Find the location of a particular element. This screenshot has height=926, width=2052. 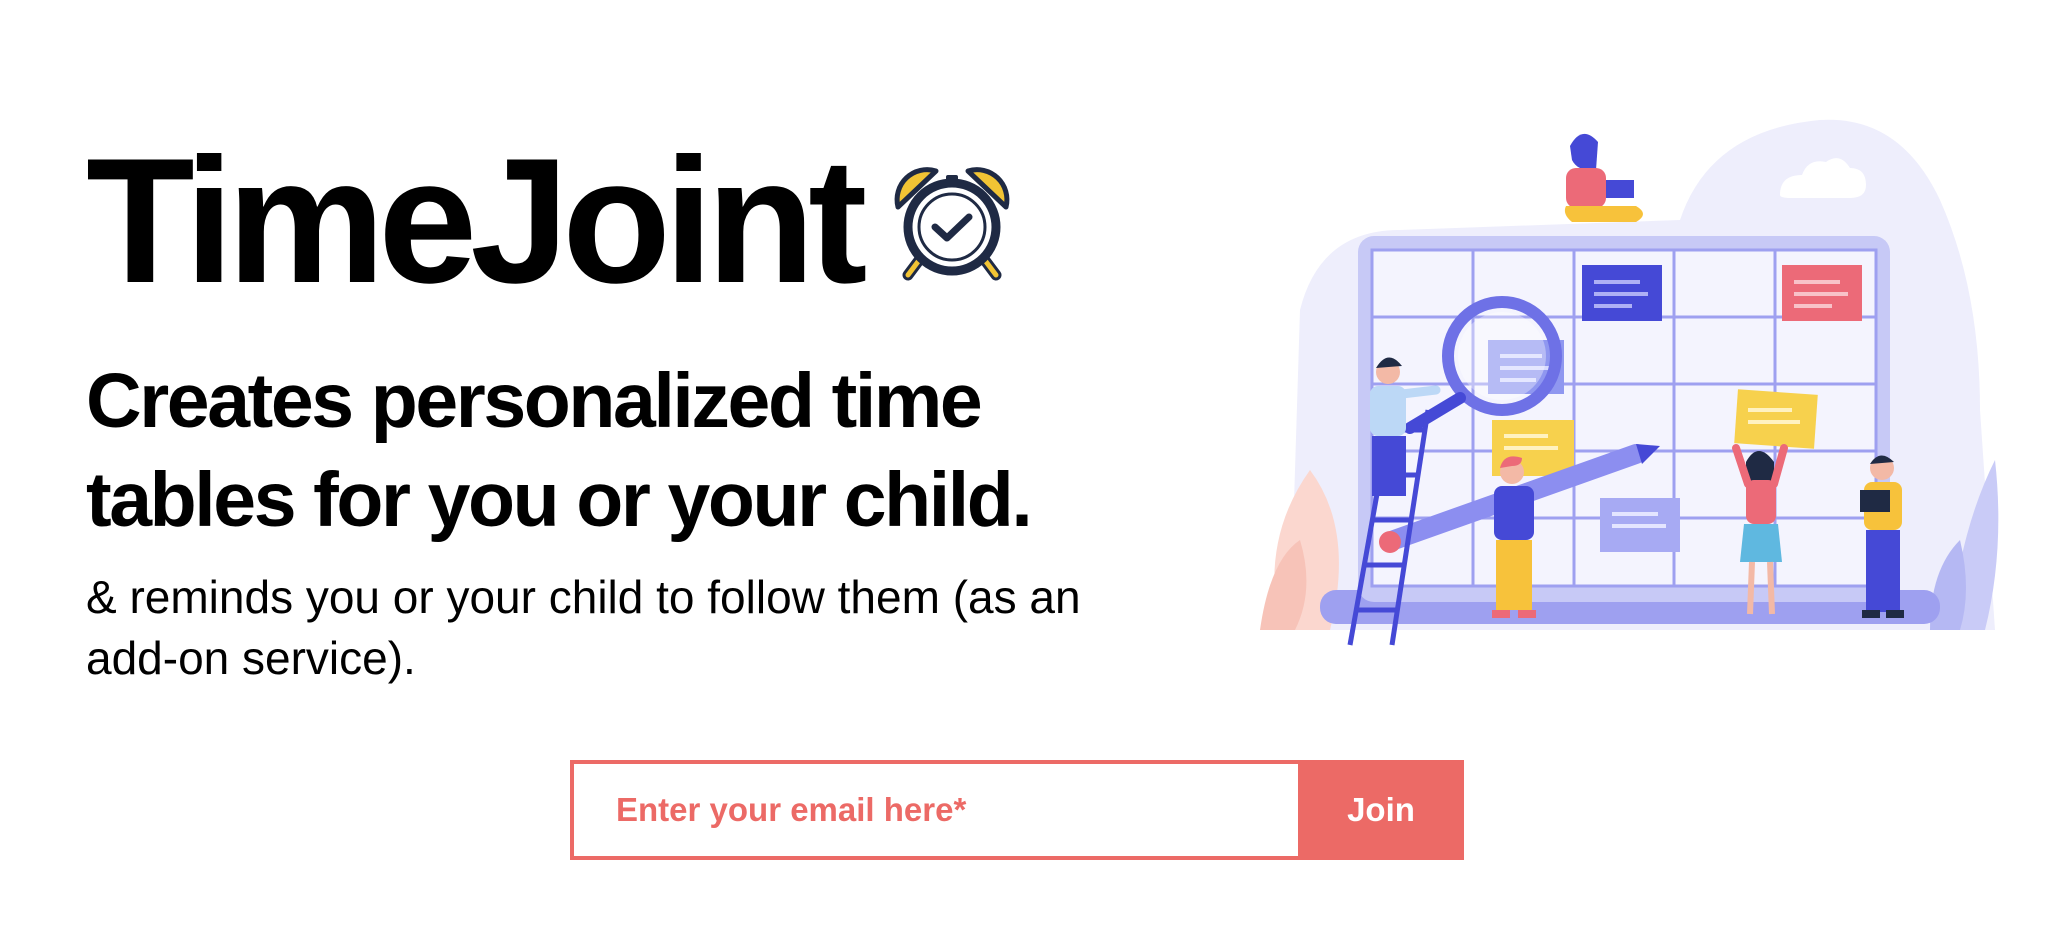

sticky-note-blue is located at coordinates (1622, 293).